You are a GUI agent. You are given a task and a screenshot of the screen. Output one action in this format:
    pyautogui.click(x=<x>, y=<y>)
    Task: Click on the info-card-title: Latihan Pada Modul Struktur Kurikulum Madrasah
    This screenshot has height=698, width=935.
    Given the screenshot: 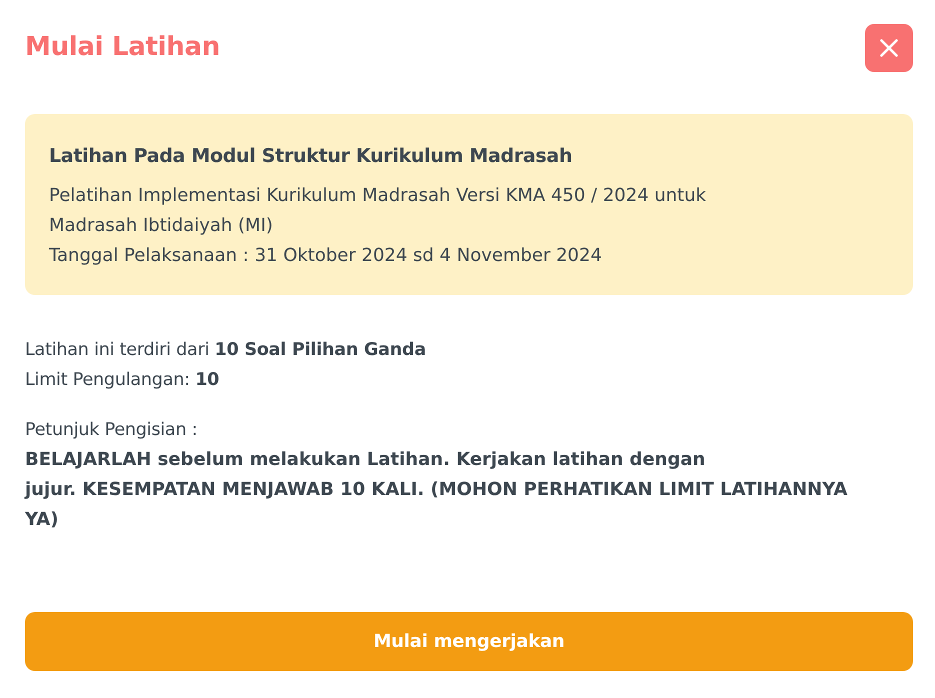 What is the action you would take?
    pyautogui.click(x=311, y=156)
    